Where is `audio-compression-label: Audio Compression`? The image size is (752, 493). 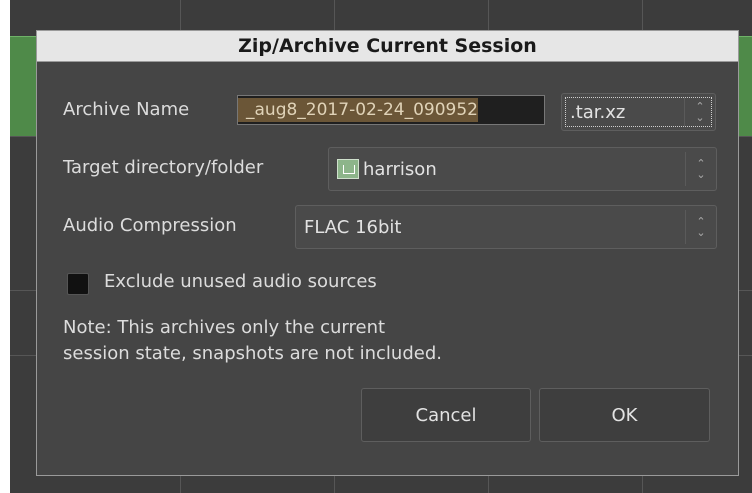
audio-compression-label: Audio Compression is located at coordinates (150, 225).